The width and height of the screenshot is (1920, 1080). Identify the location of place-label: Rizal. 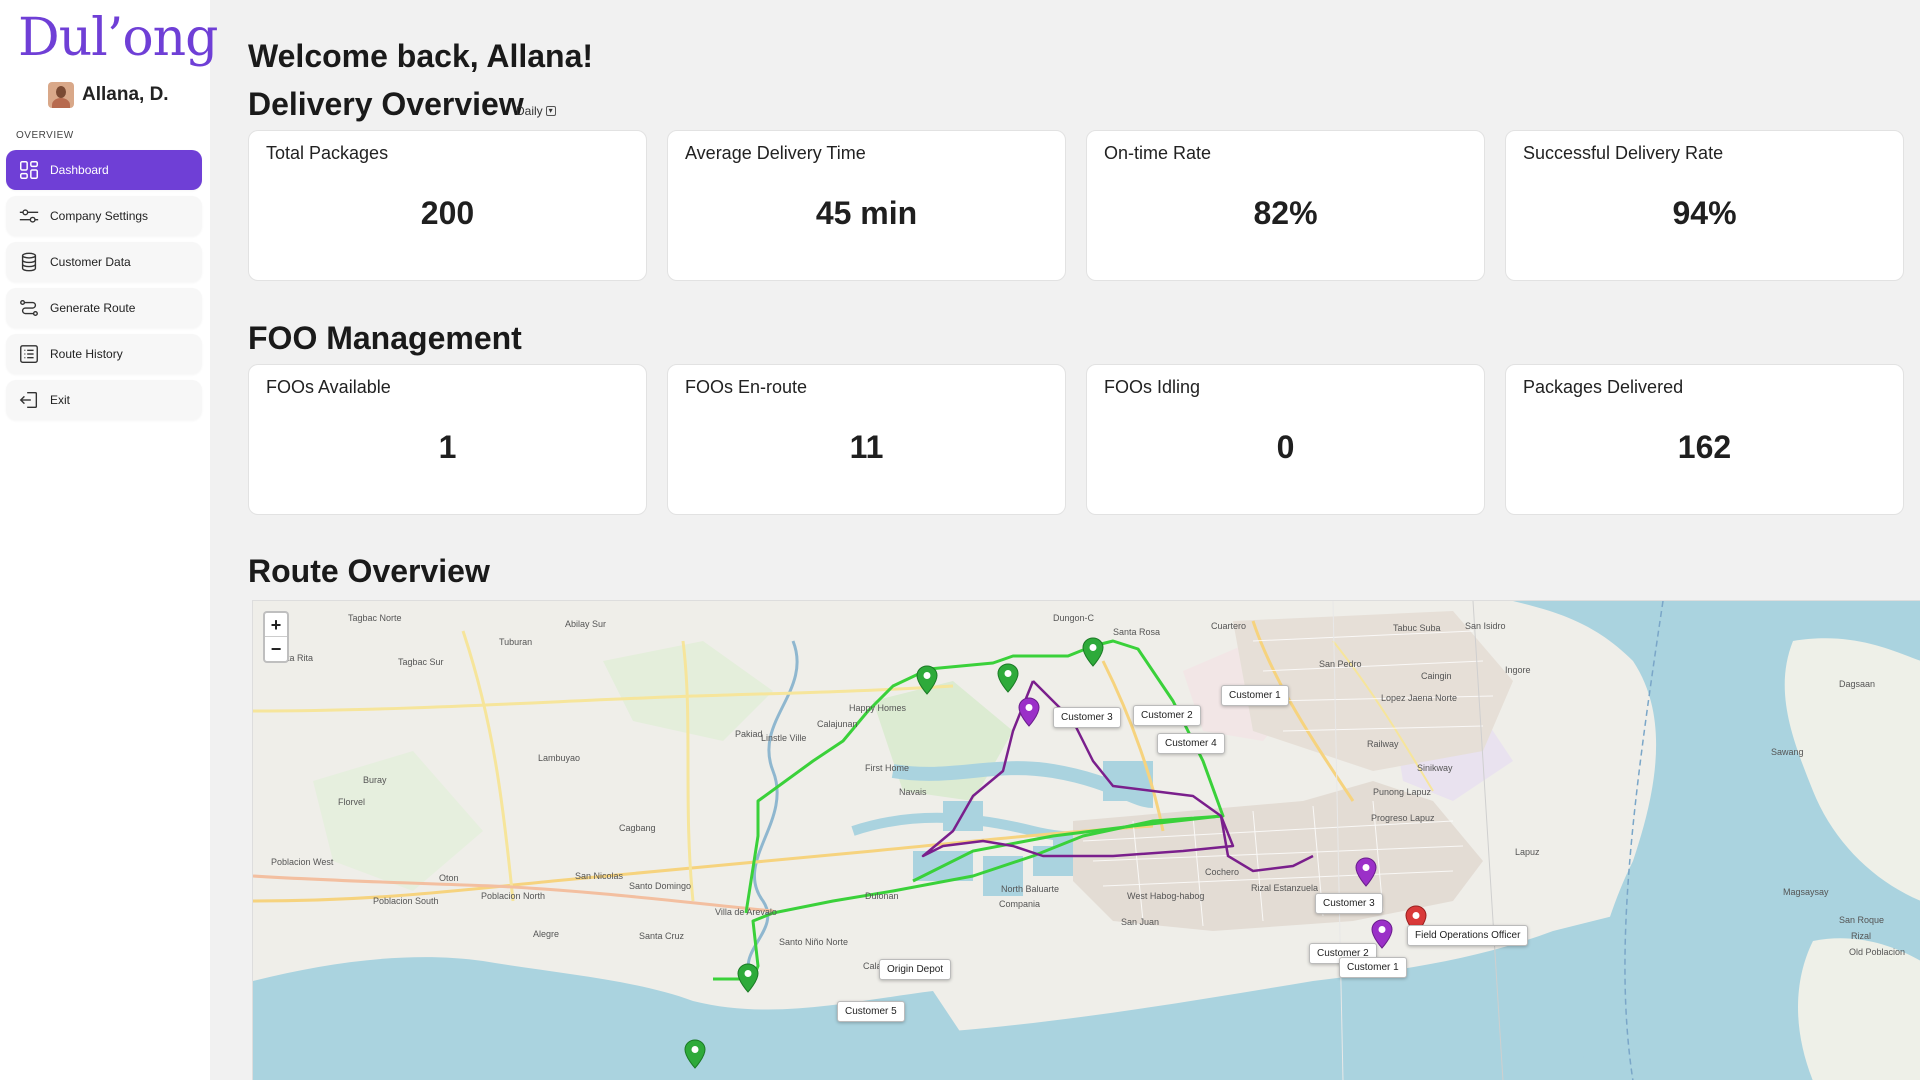
(1861, 936).